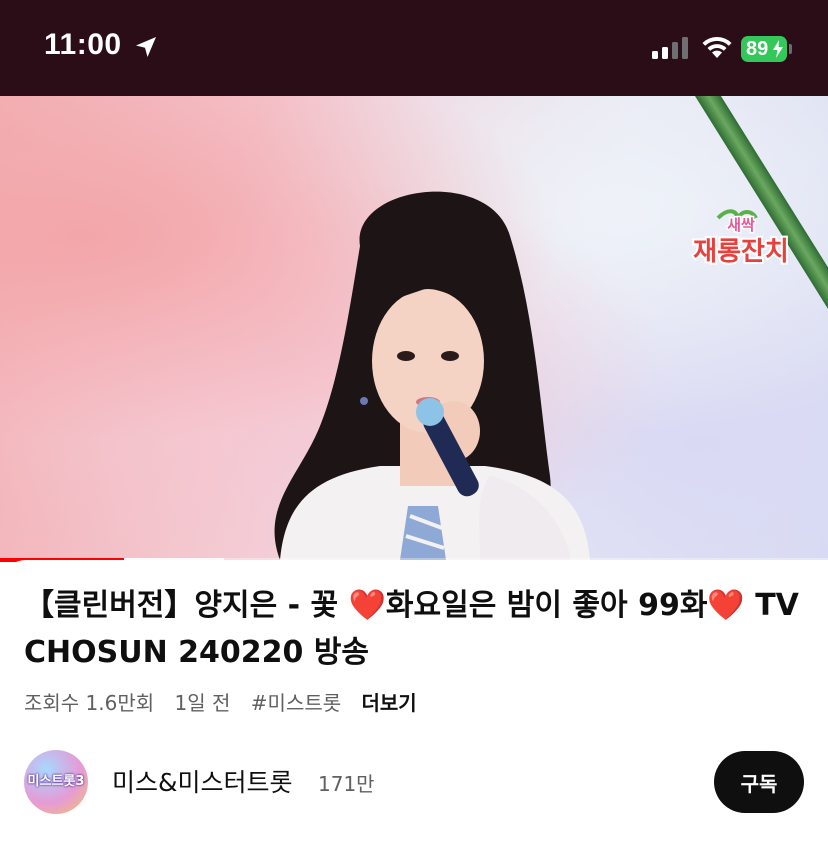  I want to click on location-arrow-icon, so click(146, 47).